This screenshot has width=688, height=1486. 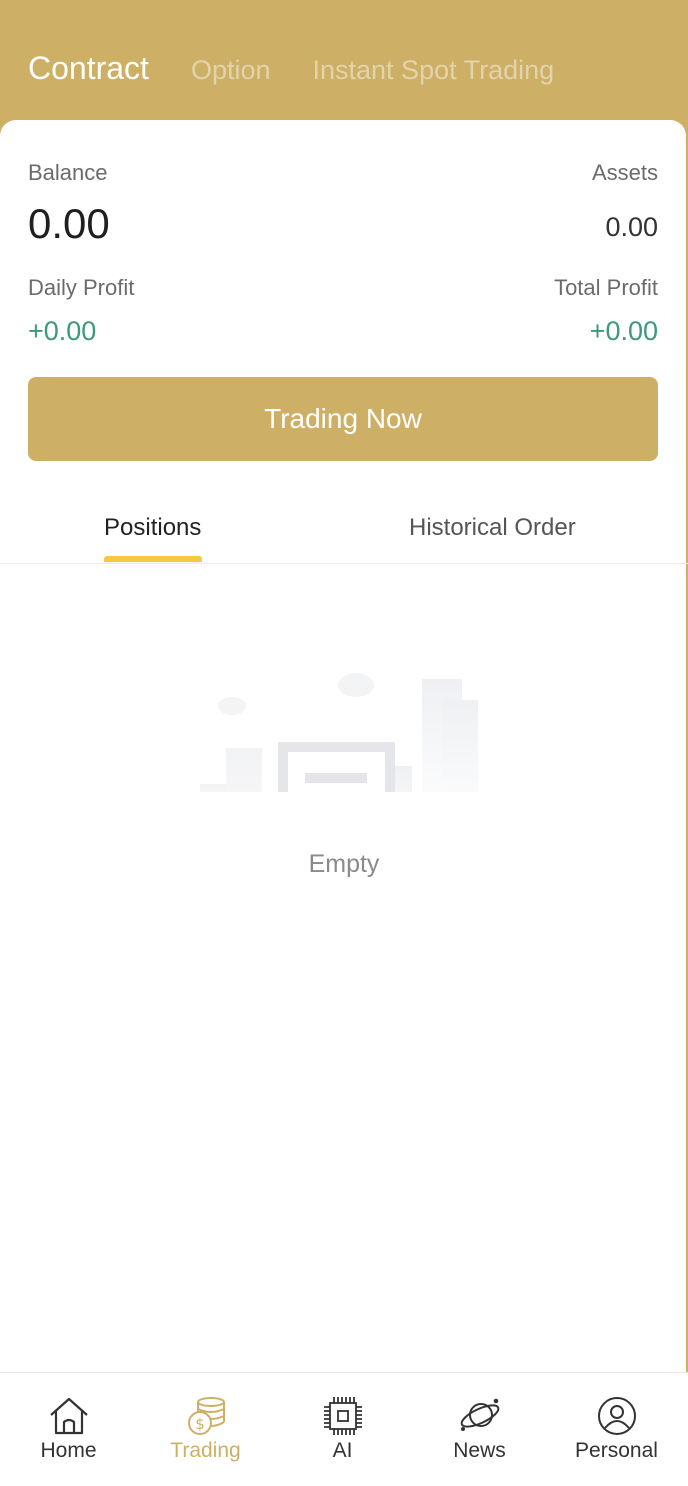 I want to click on trading-now-button: Trading Now, so click(x=343, y=419).